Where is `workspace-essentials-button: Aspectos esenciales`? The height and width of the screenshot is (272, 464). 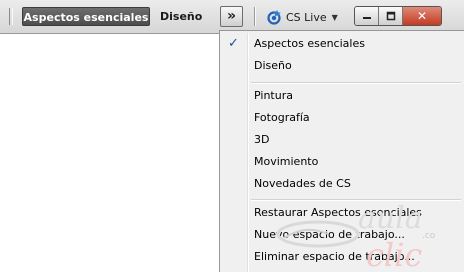
workspace-essentials-button: Aspectos esenciales is located at coordinates (86, 16).